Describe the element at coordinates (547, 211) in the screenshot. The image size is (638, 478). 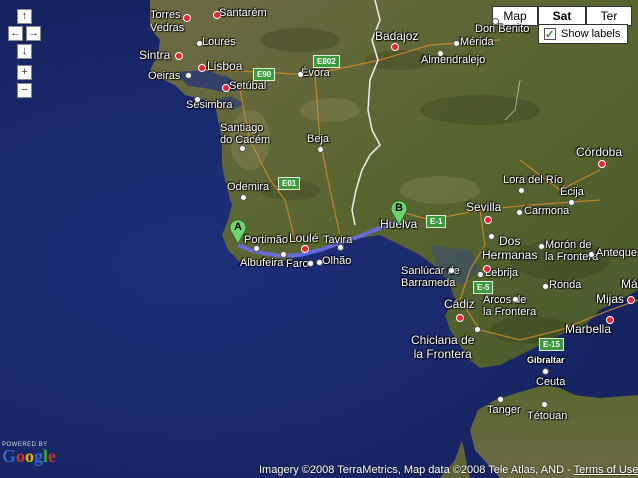
I see `place-carmona: Carmona` at that location.